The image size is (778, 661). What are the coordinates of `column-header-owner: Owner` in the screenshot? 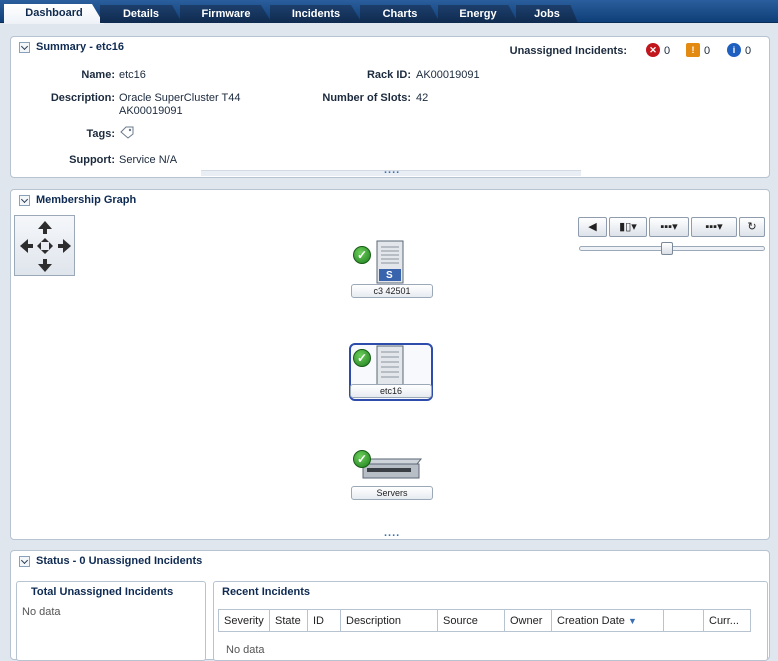 It's located at (528, 620).